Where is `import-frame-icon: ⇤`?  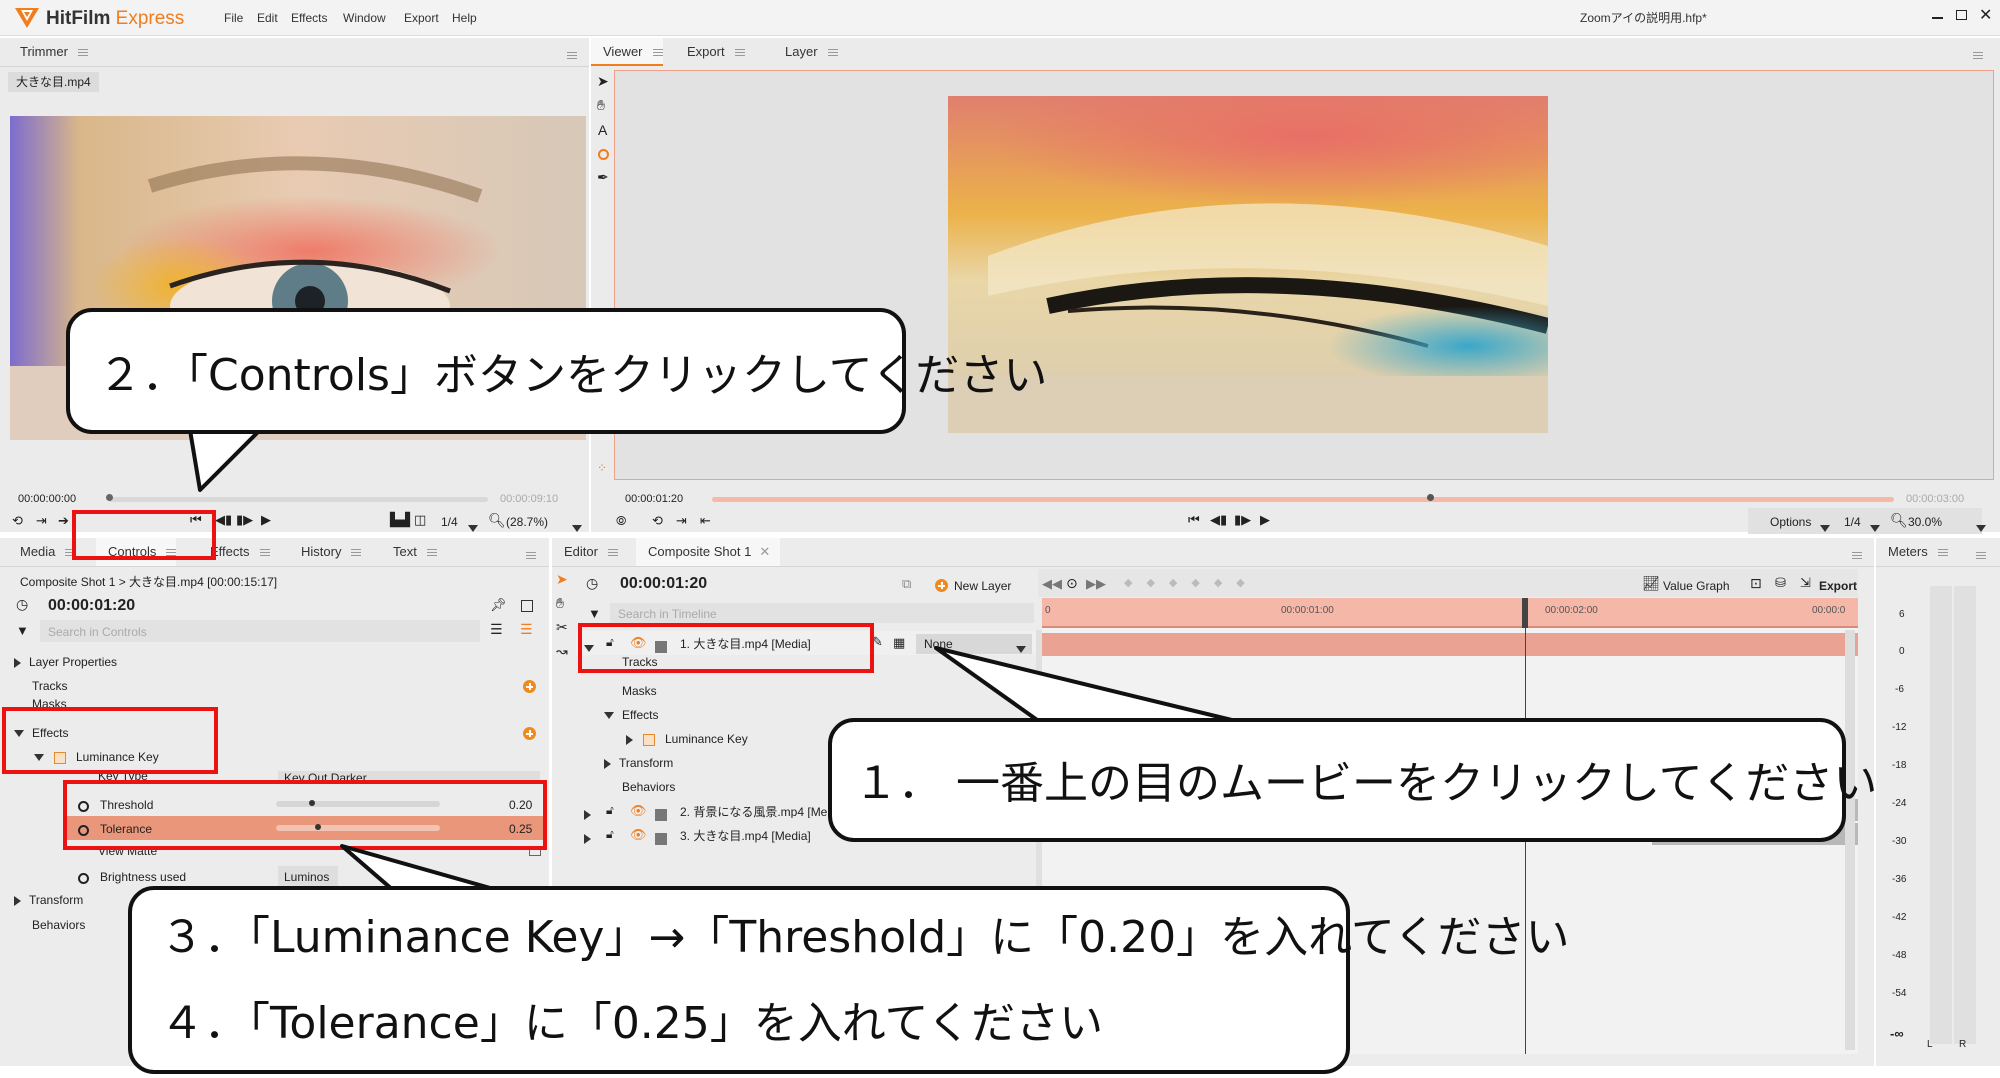
import-frame-icon: ⇤ is located at coordinates (705, 520).